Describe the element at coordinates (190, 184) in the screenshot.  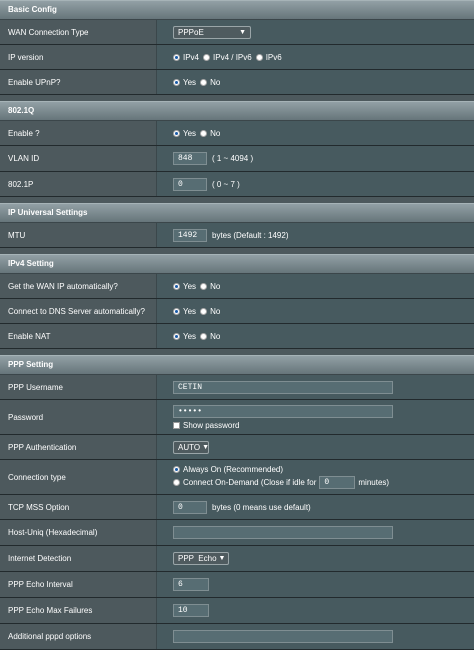
I see `dot1p-input: 0` at that location.